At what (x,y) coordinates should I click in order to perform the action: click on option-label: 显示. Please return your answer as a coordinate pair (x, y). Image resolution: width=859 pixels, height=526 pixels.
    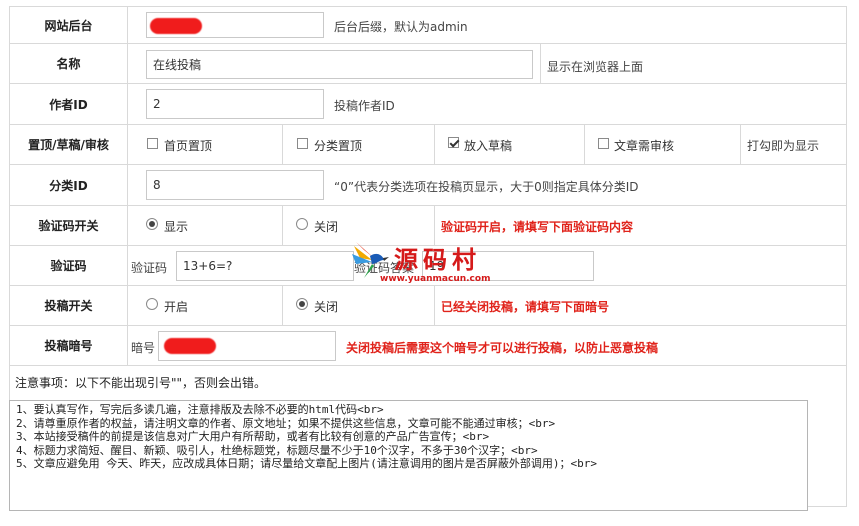
    Looking at the image, I should click on (176, 227).